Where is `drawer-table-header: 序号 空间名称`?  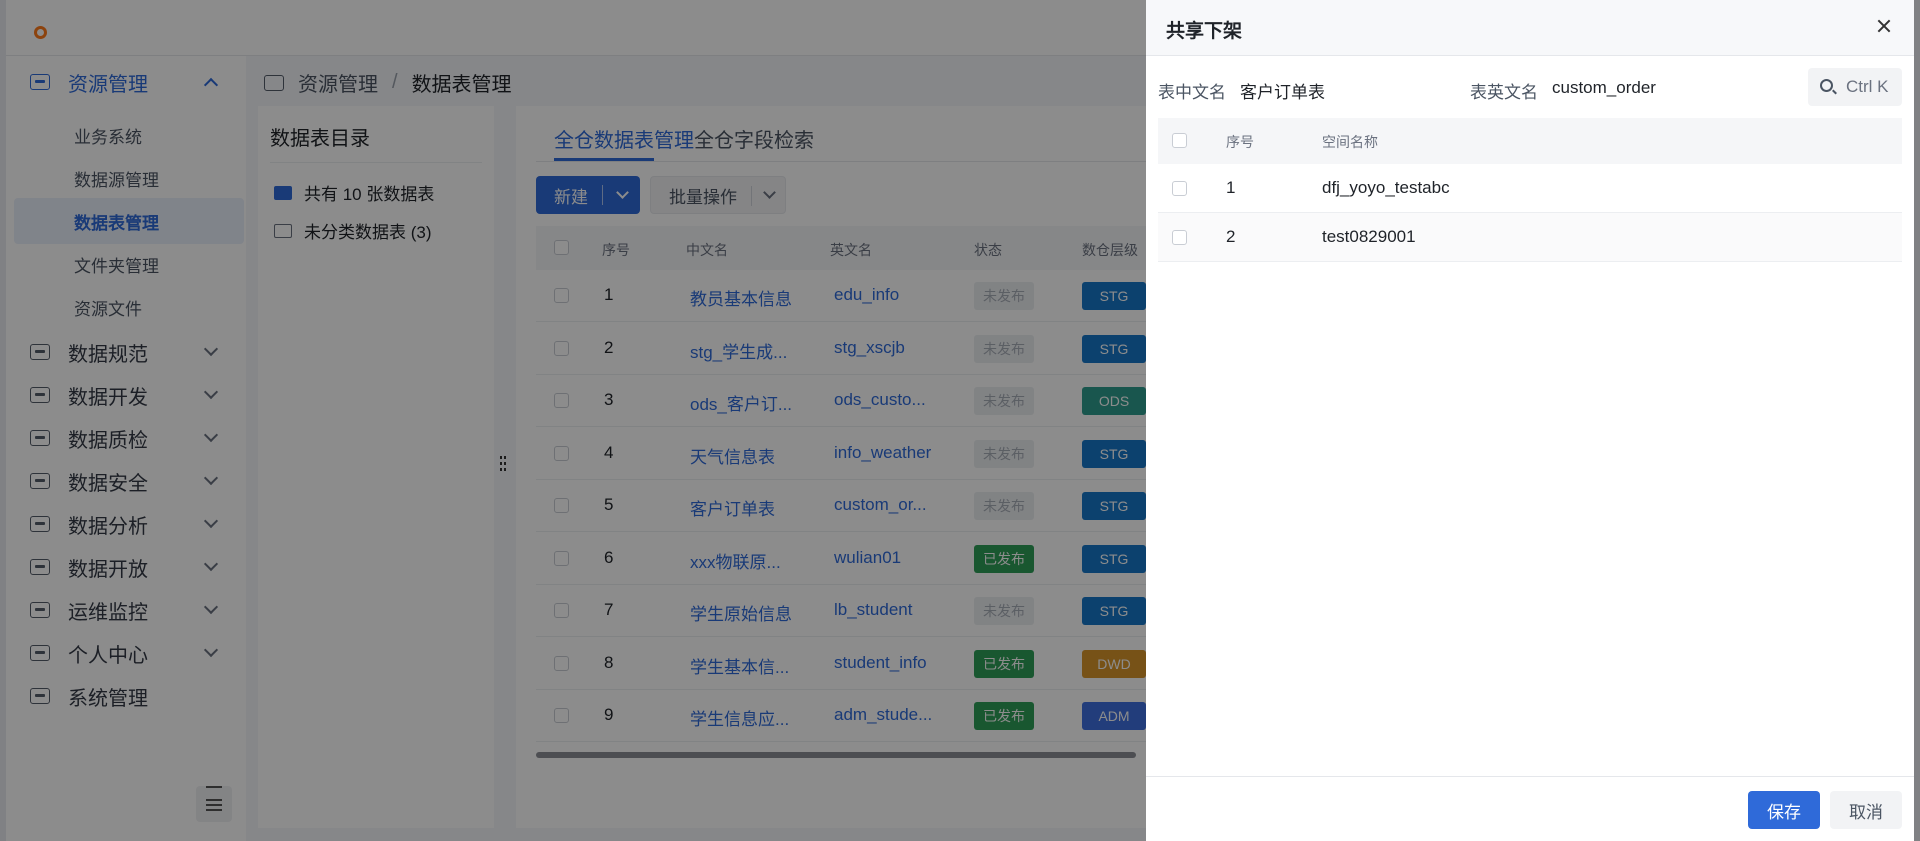 drawer-table-header: 序号 空间名称 is located at coordinates (1530, 141).